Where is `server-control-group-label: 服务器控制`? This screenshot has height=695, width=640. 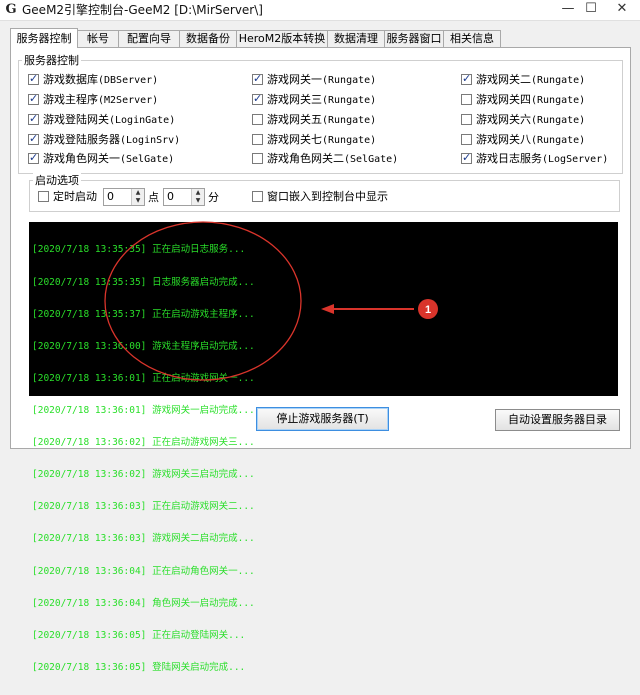 server-control-group-label: 服务器控制 is located at coordinates (51, 60).